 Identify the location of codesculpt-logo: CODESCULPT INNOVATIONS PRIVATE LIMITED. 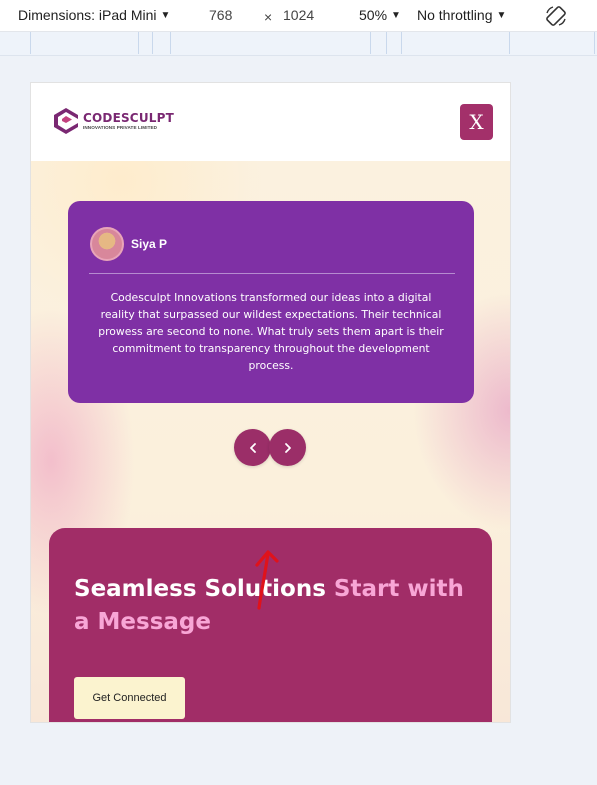
(113, 121).